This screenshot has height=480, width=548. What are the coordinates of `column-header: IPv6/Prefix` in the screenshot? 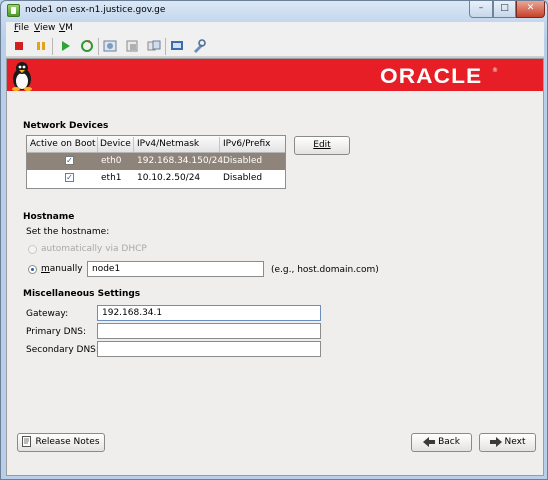 It's located at (246, 144).